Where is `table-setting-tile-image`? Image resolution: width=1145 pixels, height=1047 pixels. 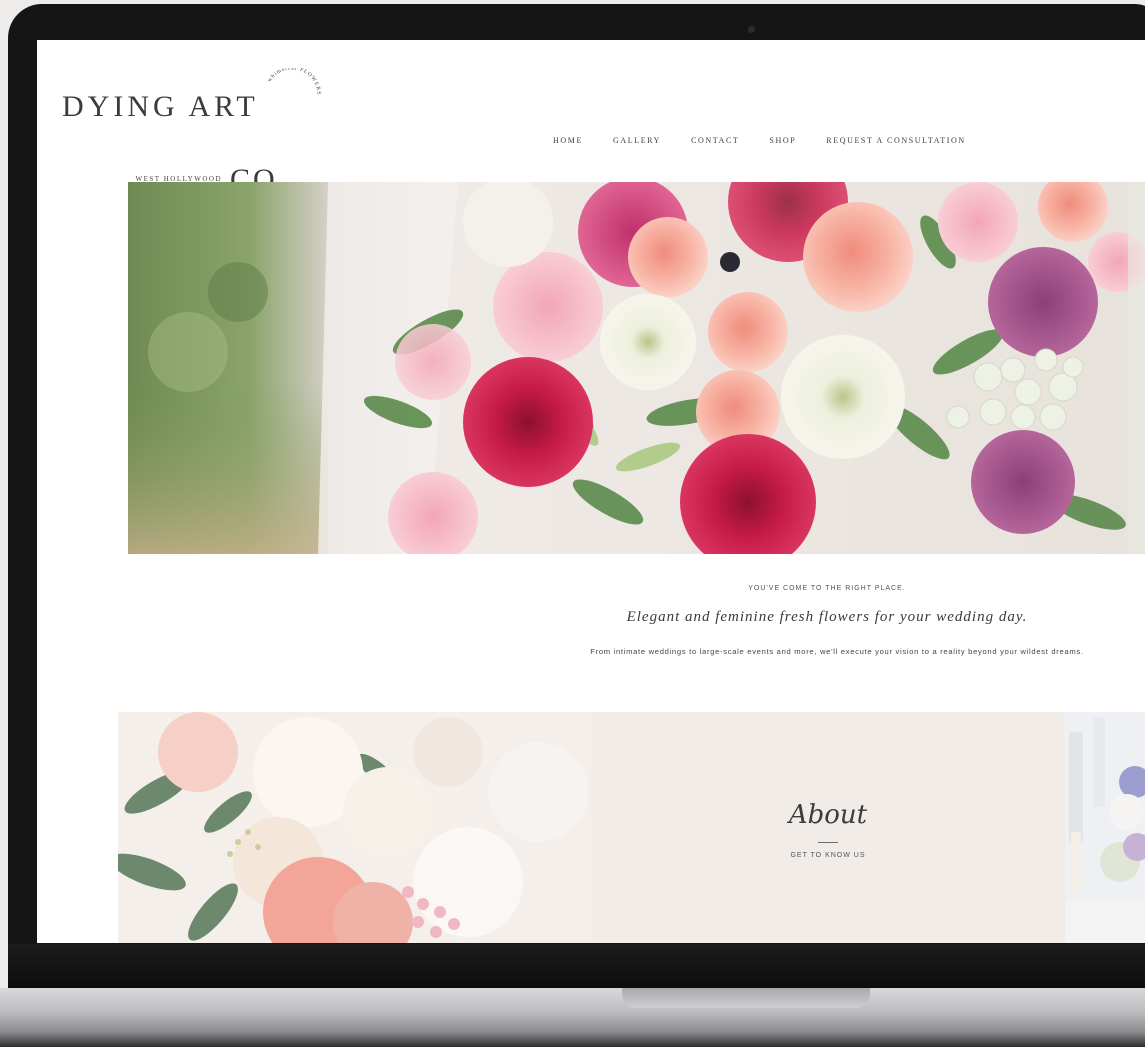
table-setting-tile-image is located at coordinates (1105, 827).